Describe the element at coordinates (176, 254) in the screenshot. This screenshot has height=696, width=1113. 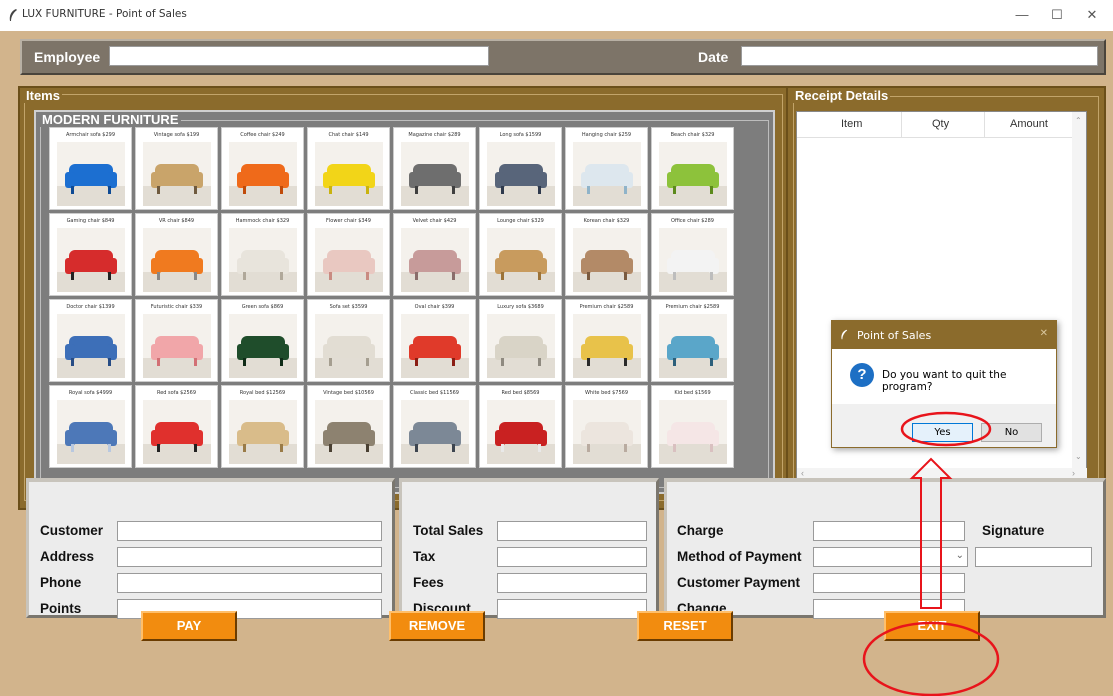
I see `product-card: VR chair $849` at that location.